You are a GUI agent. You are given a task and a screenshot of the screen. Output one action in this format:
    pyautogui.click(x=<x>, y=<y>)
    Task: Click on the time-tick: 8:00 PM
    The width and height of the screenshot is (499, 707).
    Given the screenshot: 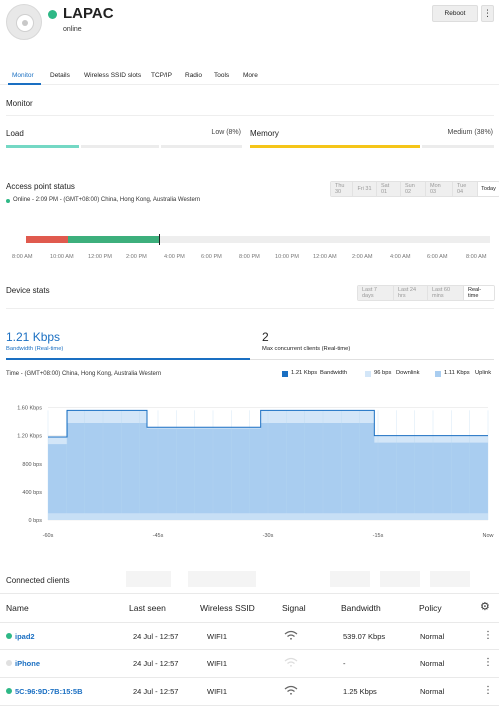 What is the action you would take?
    pyautogui.click(x=249, y=257)
    